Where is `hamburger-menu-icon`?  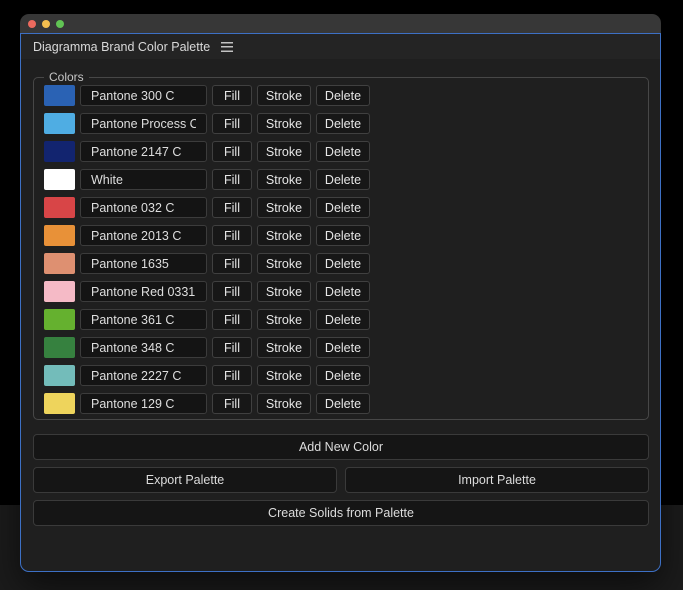 hamburger-menu-icon is located at coordinates (227, 46).